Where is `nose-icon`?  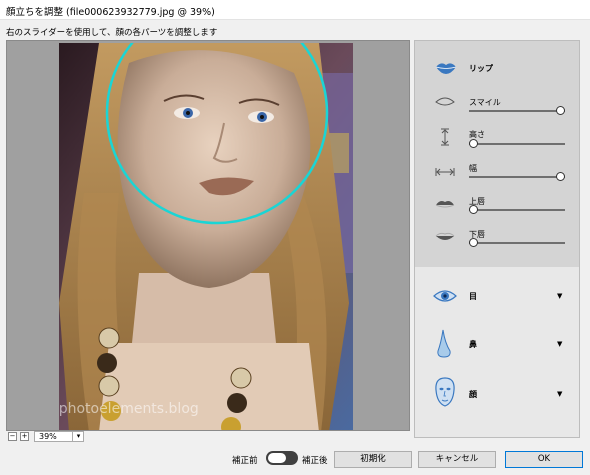 nose-icon is located at coordinates (444, 343).